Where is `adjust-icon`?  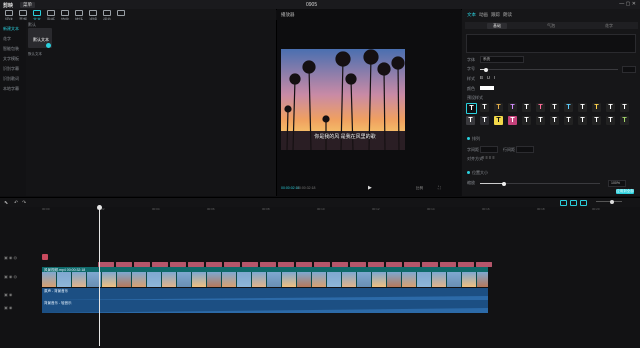 adjust-icon is located at coordinates (107, 13).